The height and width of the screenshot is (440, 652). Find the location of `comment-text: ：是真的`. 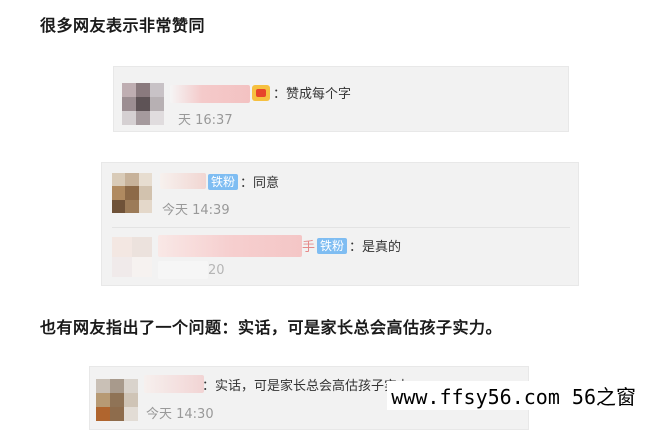

comment-text: ：是真的 is located at coordinates (375, 247).